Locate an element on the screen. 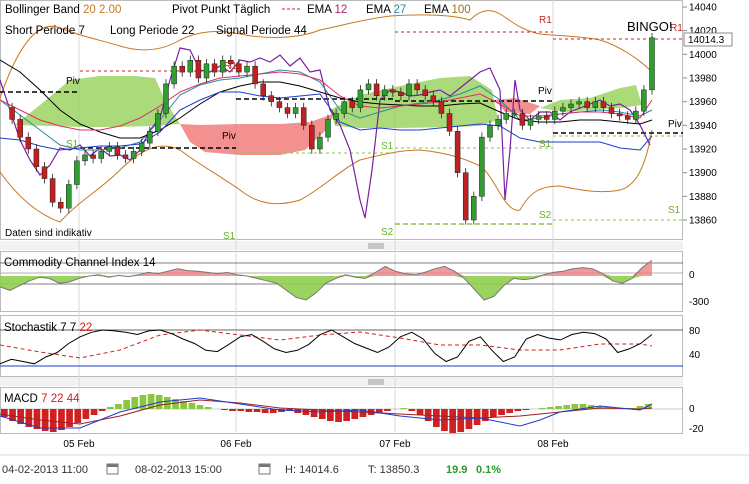 The image size is (749, 484). short-period-value: 7 is located at coordinates (82, 31).